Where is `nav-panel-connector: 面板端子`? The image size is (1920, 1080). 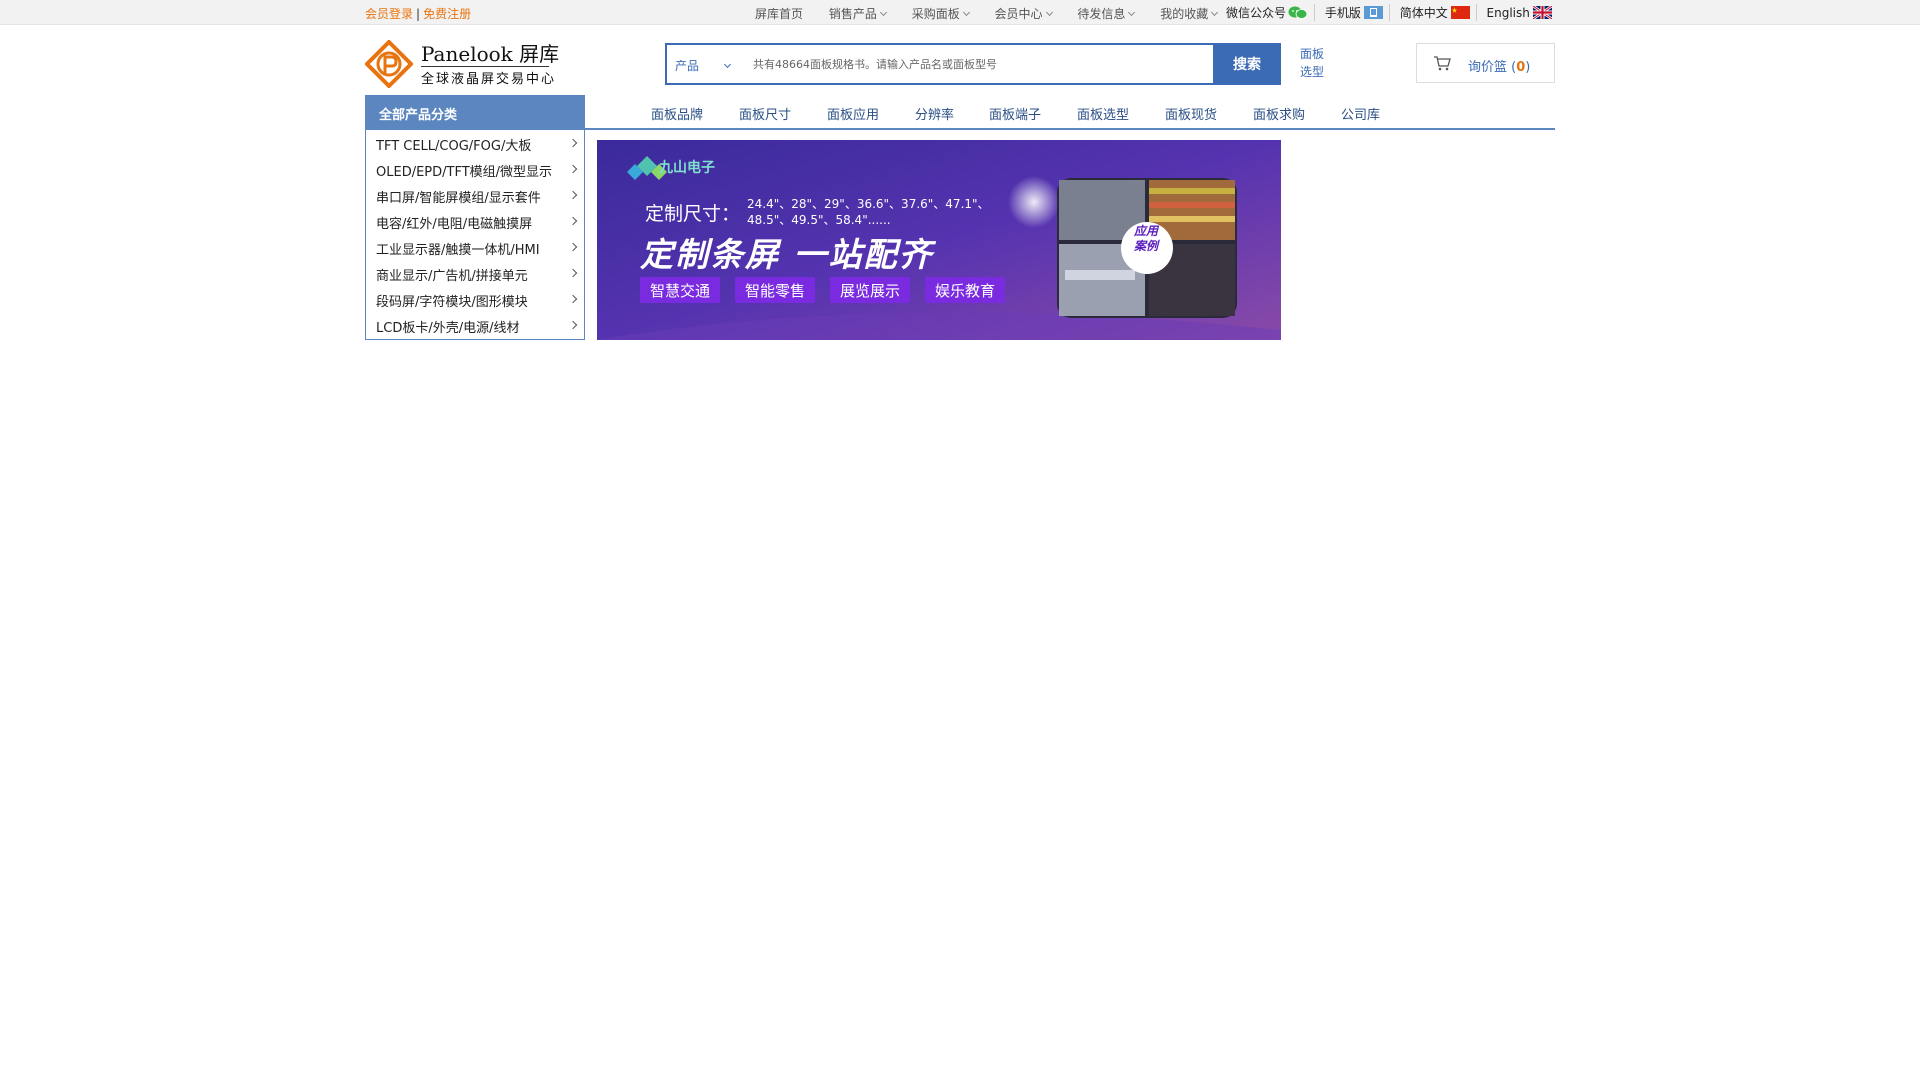
nav-panel-connector: 面板端子 is located at coordinates (1015, 113).